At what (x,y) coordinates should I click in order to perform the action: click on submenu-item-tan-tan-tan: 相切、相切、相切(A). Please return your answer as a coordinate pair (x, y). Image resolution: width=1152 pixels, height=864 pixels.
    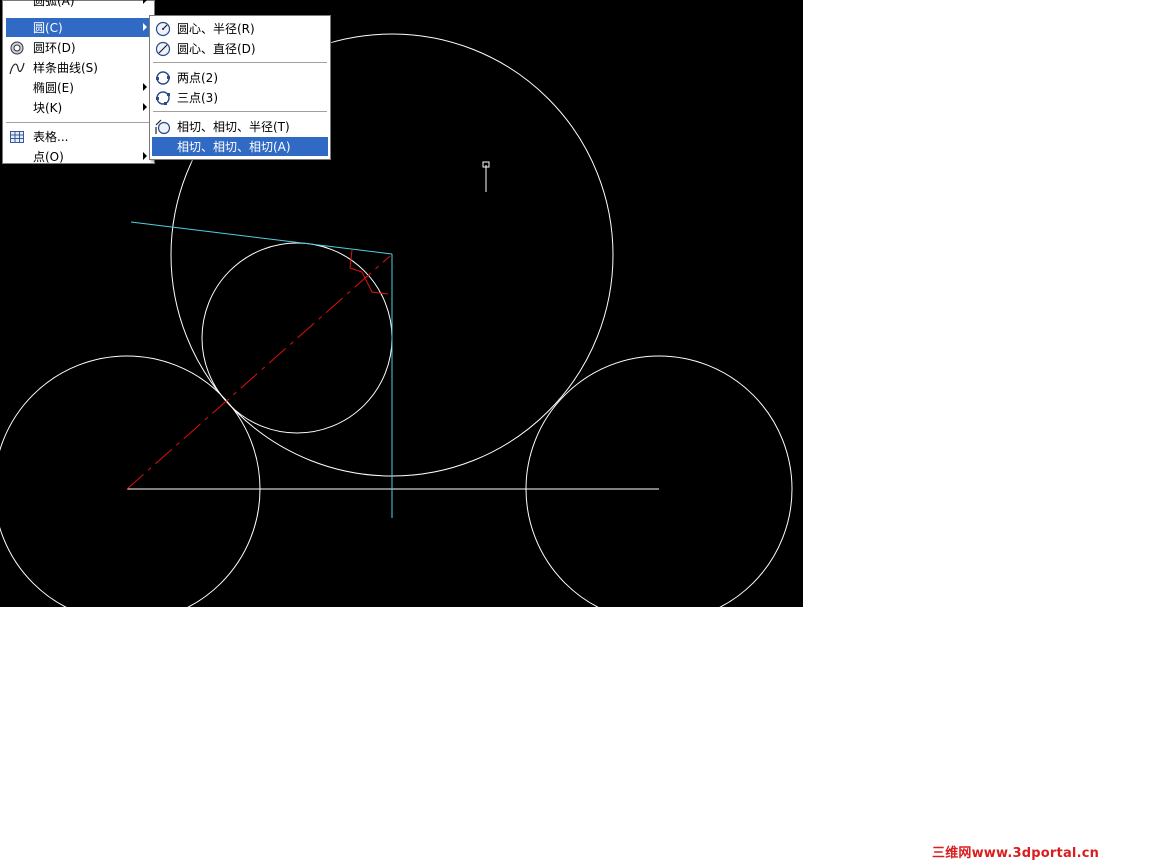
    Looking at the image, I should click on (240, 146).